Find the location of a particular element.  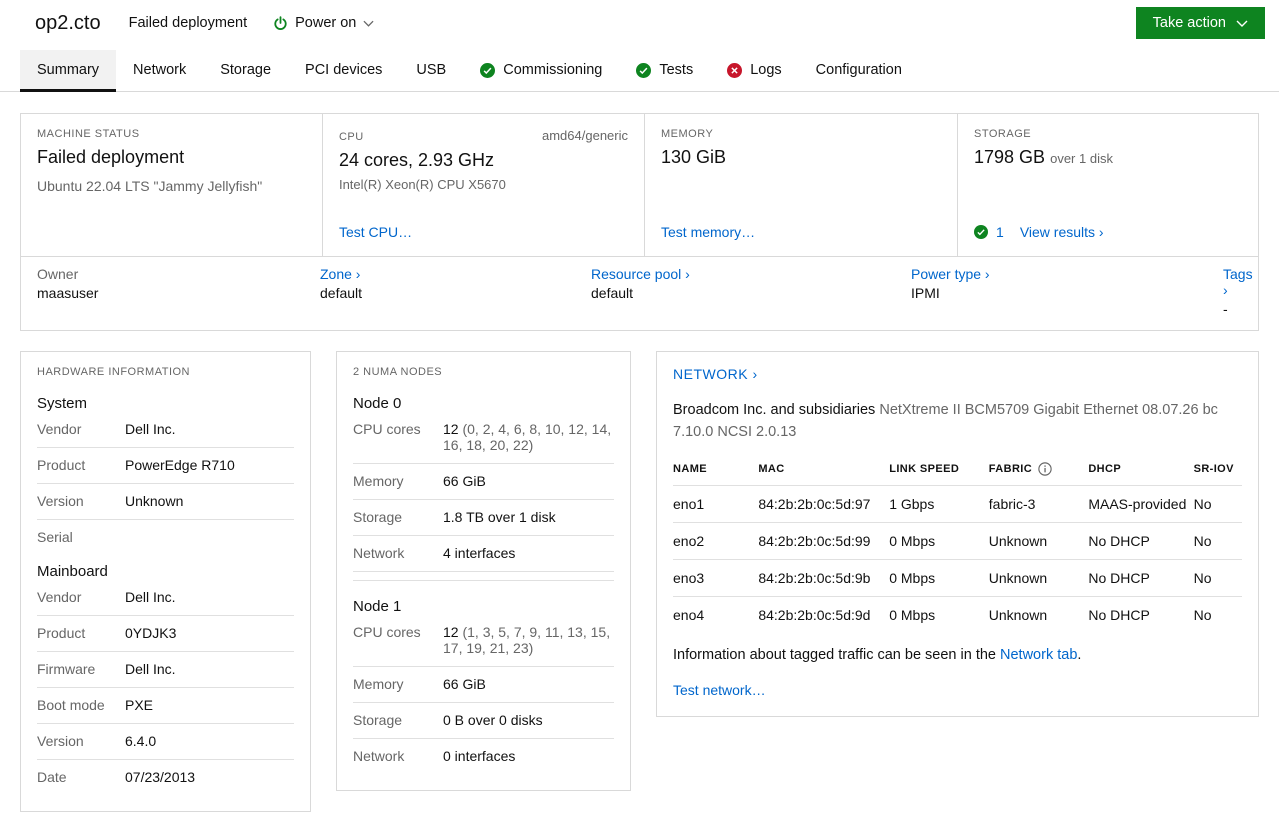

tab-usb: USB is located at coordinates (431, 71).